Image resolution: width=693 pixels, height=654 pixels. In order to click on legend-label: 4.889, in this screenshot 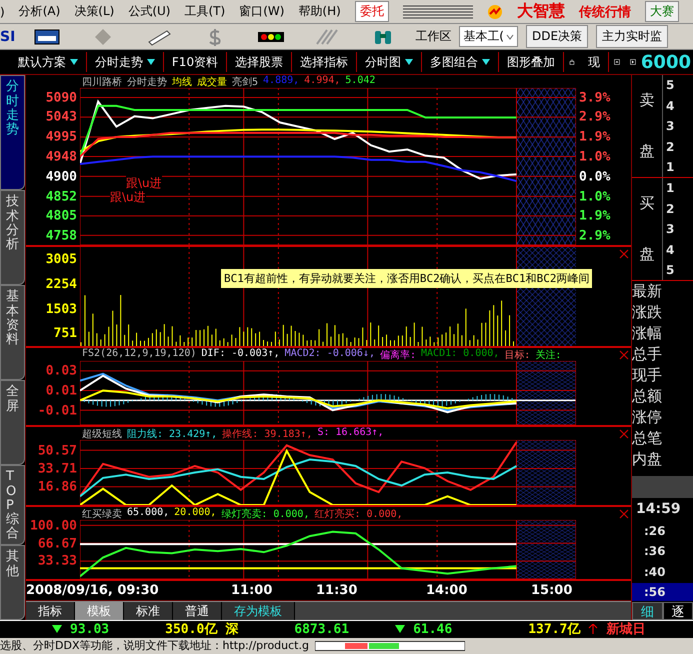, I will do `click(281, 81)`.